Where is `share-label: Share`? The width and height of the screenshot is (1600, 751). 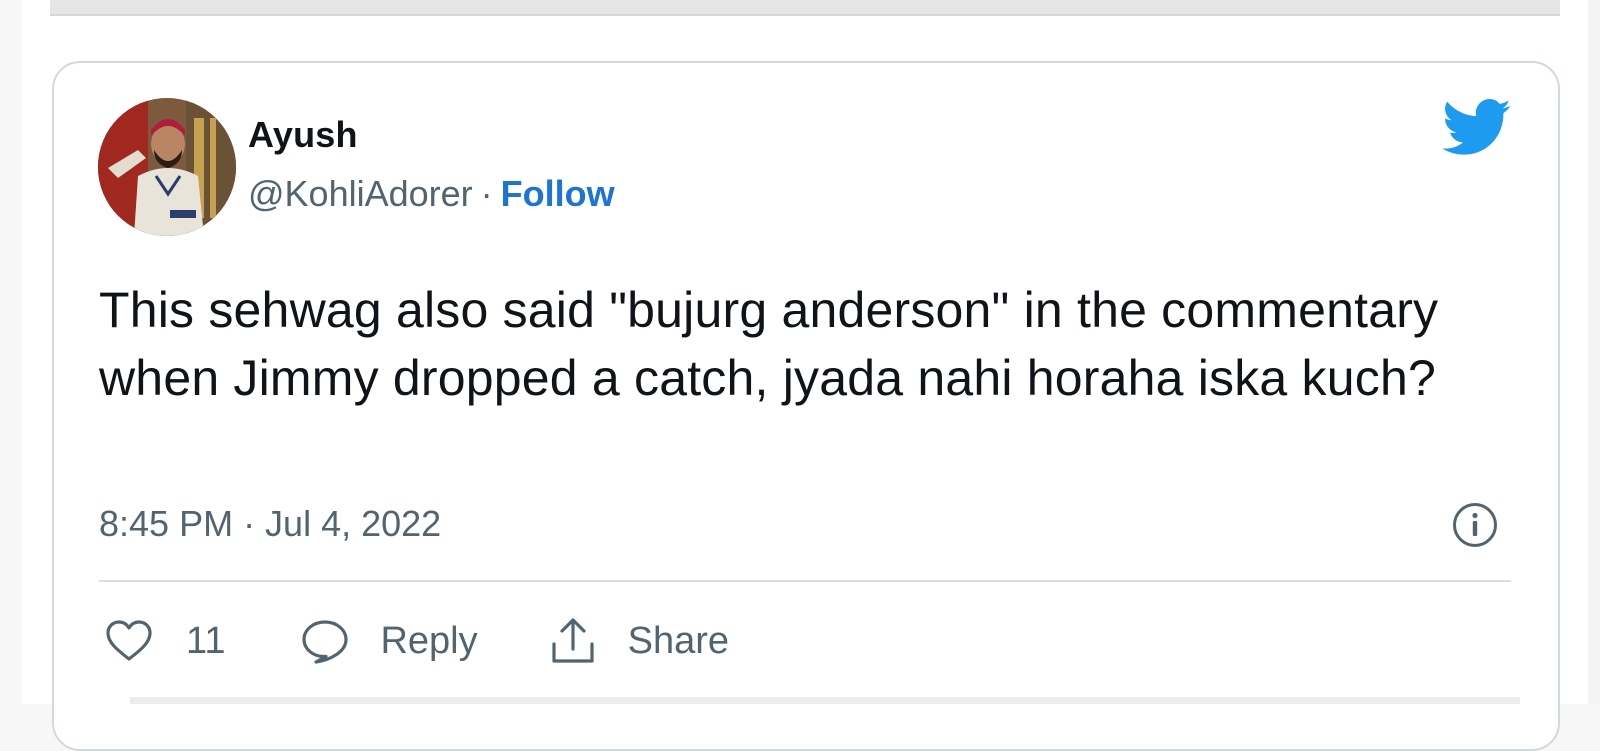
share-label: Share is located at coordinates (678, 640).